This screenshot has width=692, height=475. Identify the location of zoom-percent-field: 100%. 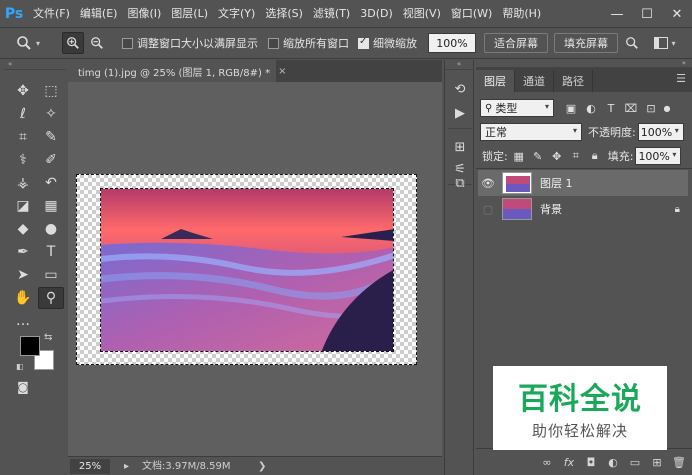
(452, 43).